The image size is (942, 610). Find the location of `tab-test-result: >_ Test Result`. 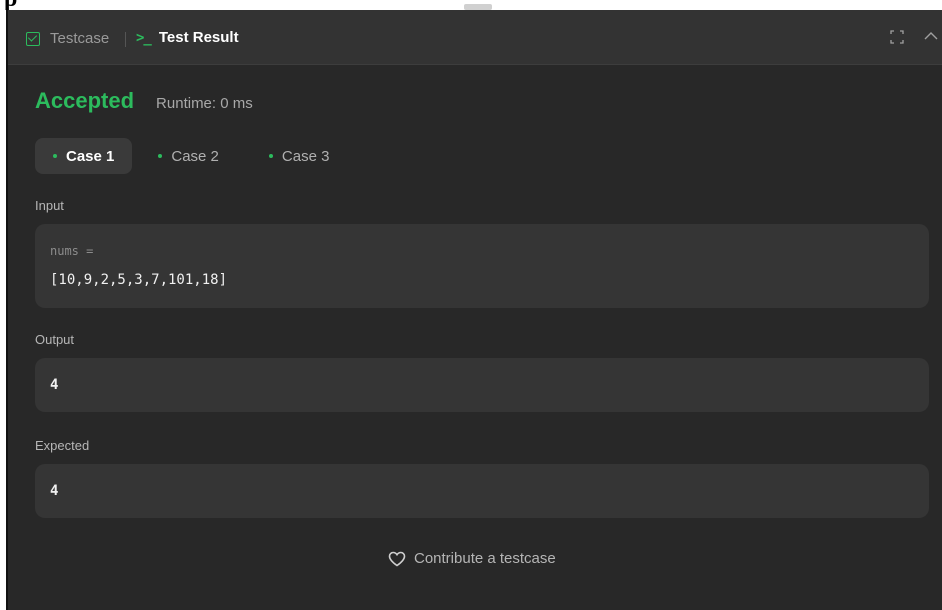

tab-test-result: >_ Test Result is located at coordinates (187, 37).